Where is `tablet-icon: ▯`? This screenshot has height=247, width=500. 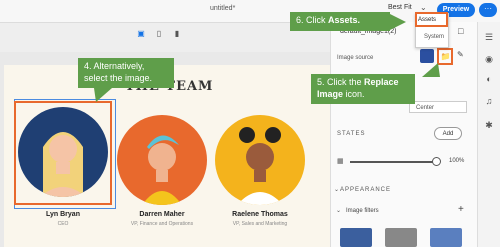 tablet-icon: ▯ is located at coordinates (159, 34).